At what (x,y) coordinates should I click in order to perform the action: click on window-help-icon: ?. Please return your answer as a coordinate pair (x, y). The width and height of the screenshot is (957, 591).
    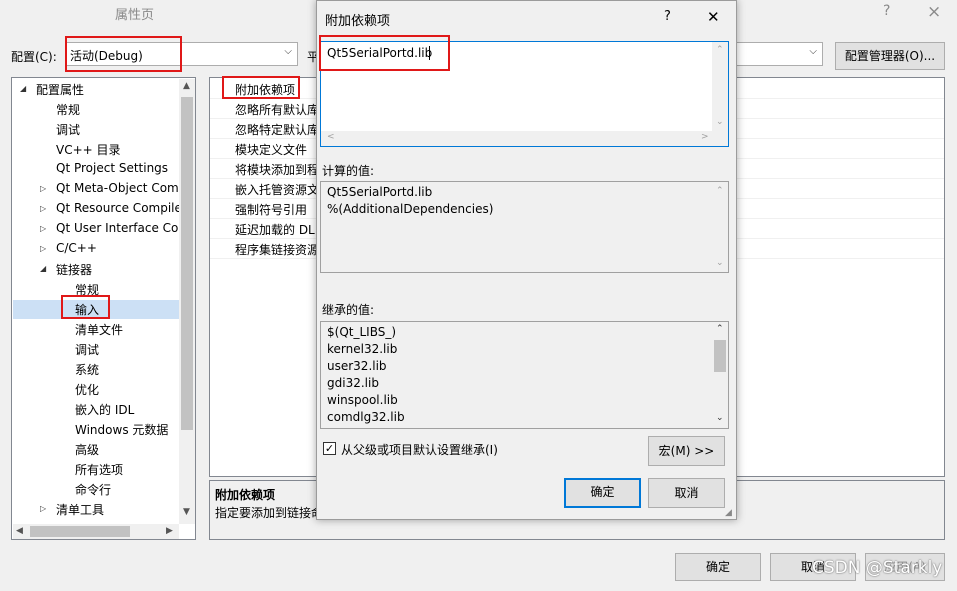
    Looking at the image, I should click on (886, 11).